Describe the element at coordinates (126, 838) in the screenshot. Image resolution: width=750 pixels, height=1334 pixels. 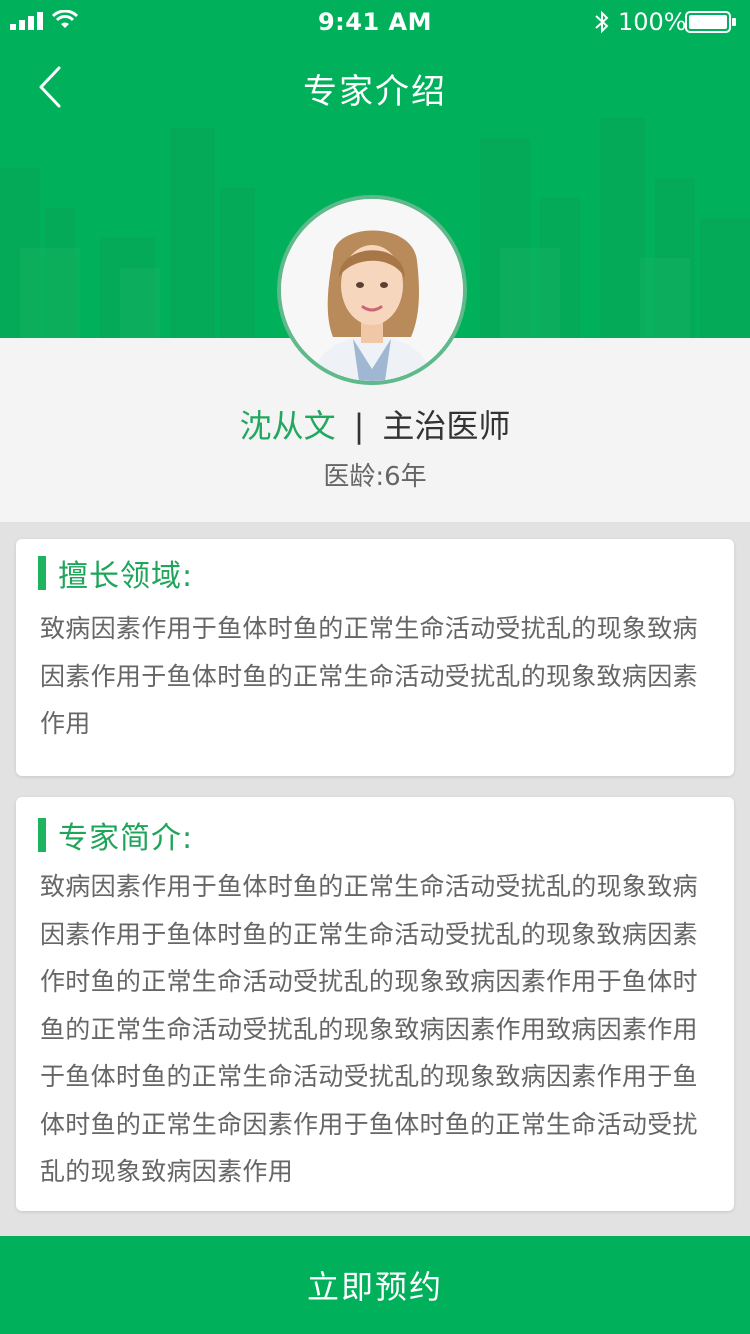
I see `intro-heading-label: 专家简介:` at that location.